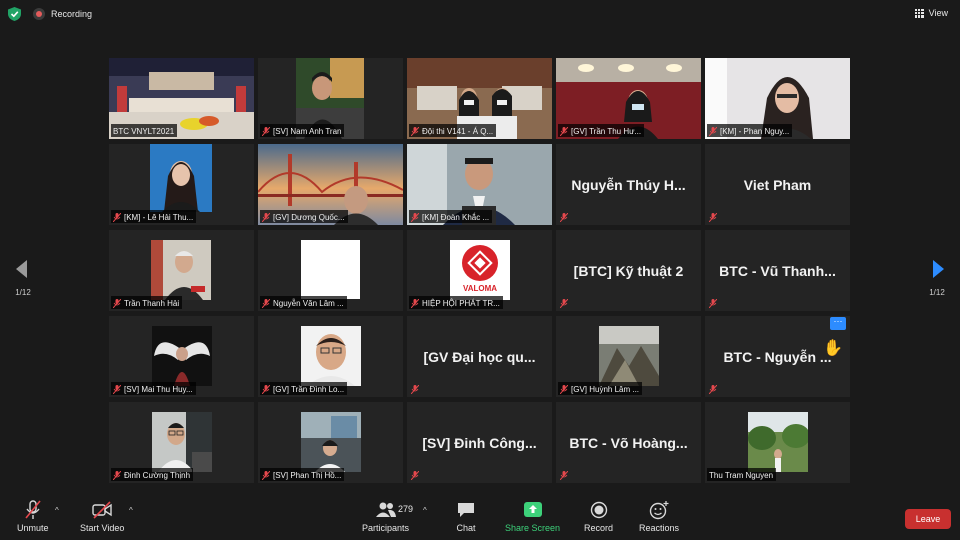 The image size is (960, 540). Describe the element at coordinates (33, 516) in the screenshot. I see `unmute-button: Unmute` at that location.